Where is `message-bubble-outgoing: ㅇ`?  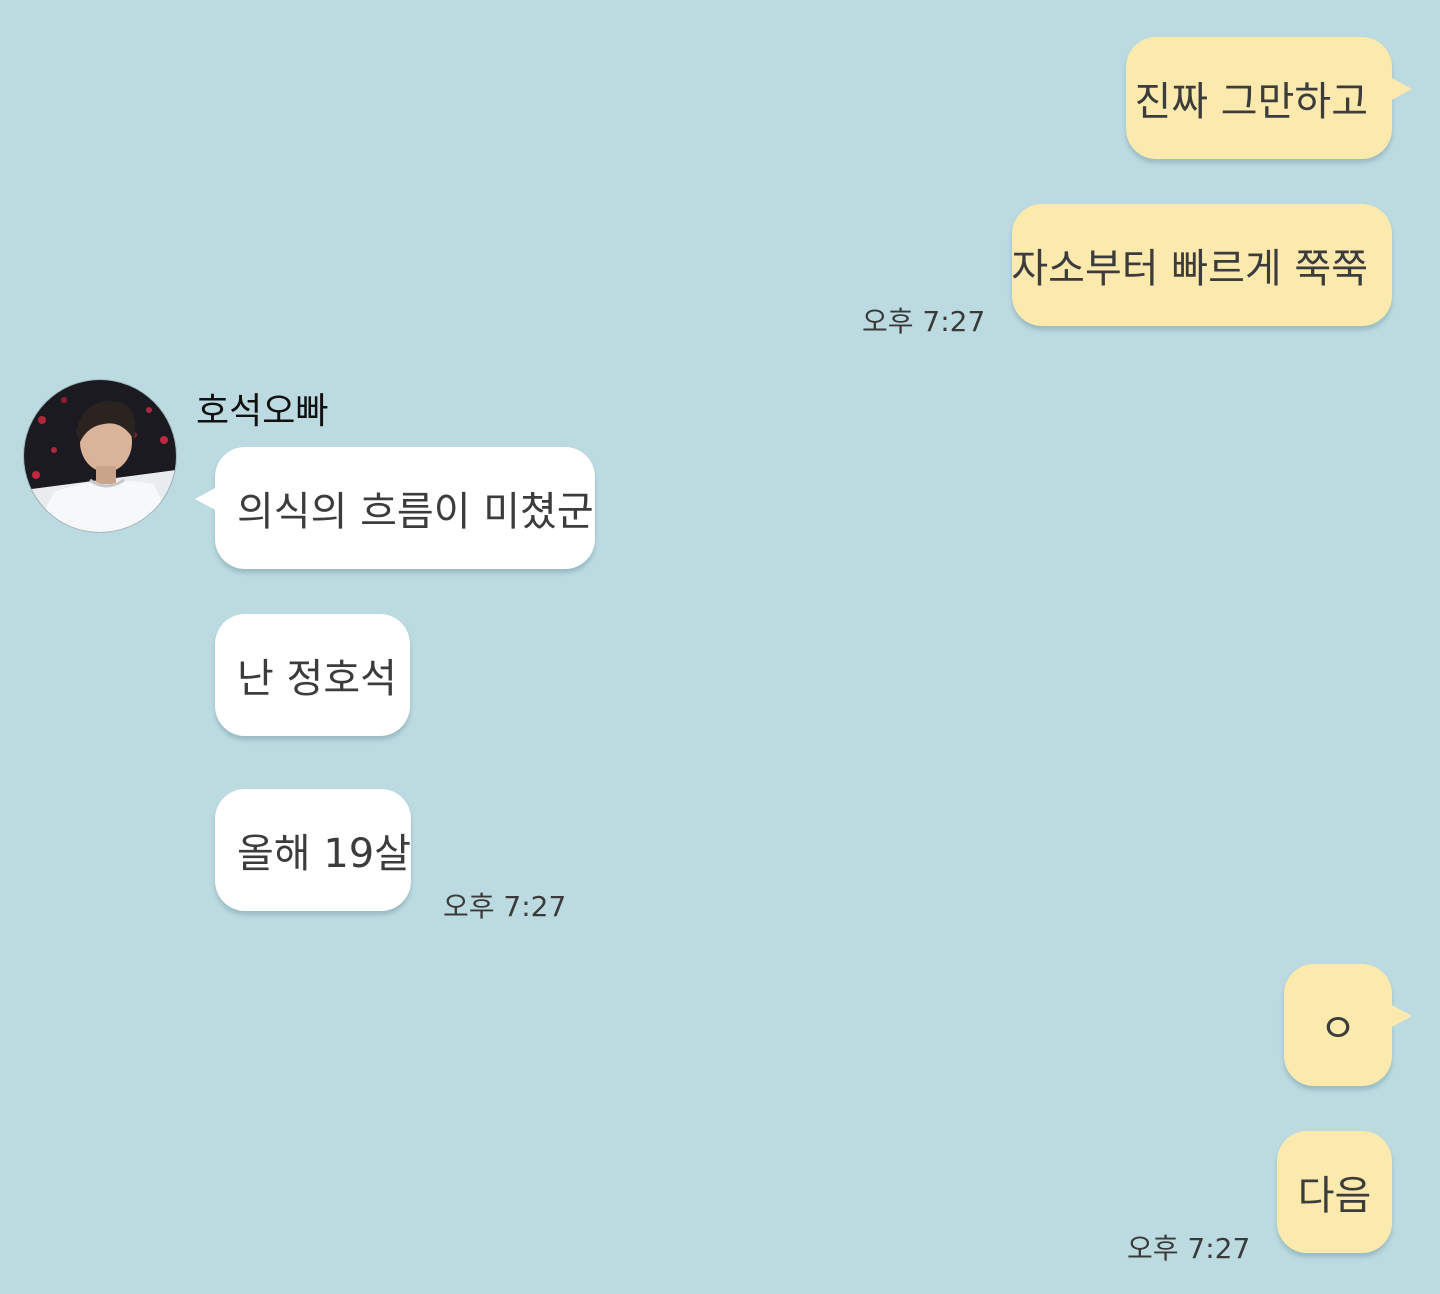
message-bubble-outgoing: ㅇ is located at coordinates (1348, 1025).